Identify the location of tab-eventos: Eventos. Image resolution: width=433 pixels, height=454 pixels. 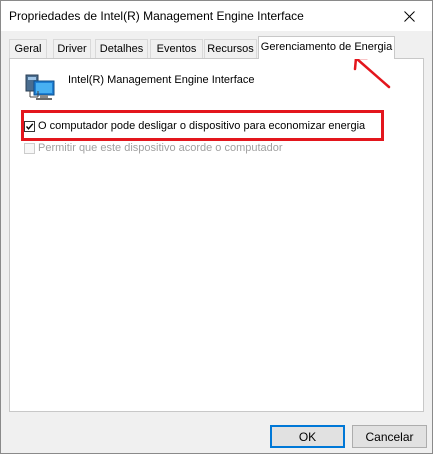
(176, 48).